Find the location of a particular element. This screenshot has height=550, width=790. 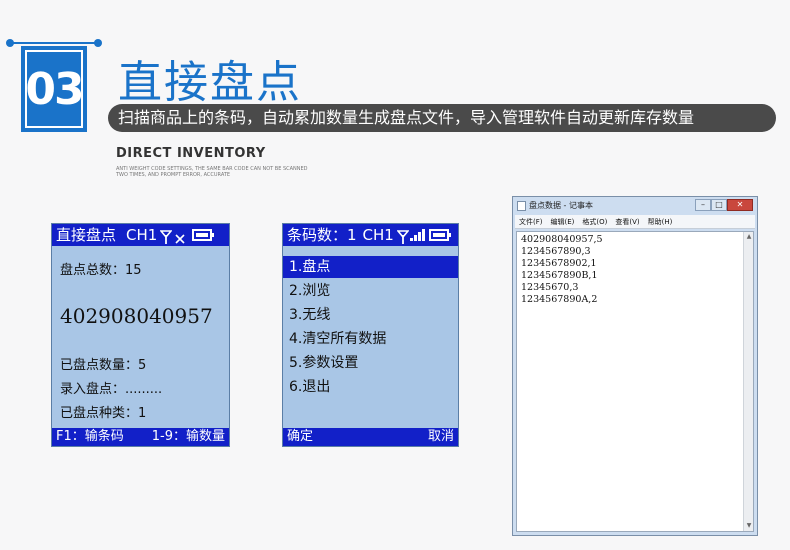

notepad-title: 盘点数据 - 记事本 is located at coordinates (561, 205).